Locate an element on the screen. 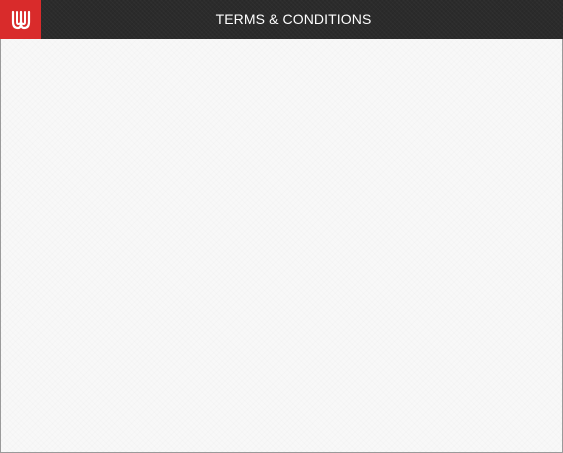 This screenshot has height=453, width=563. brand-logo-icon is located at coordinates (21, 20).